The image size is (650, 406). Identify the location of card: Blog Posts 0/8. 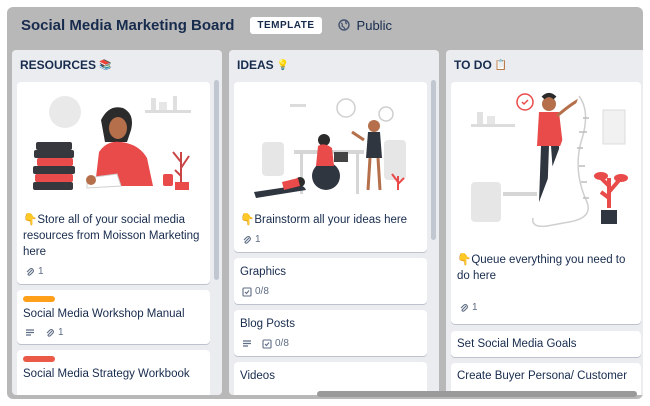
(330, 333).